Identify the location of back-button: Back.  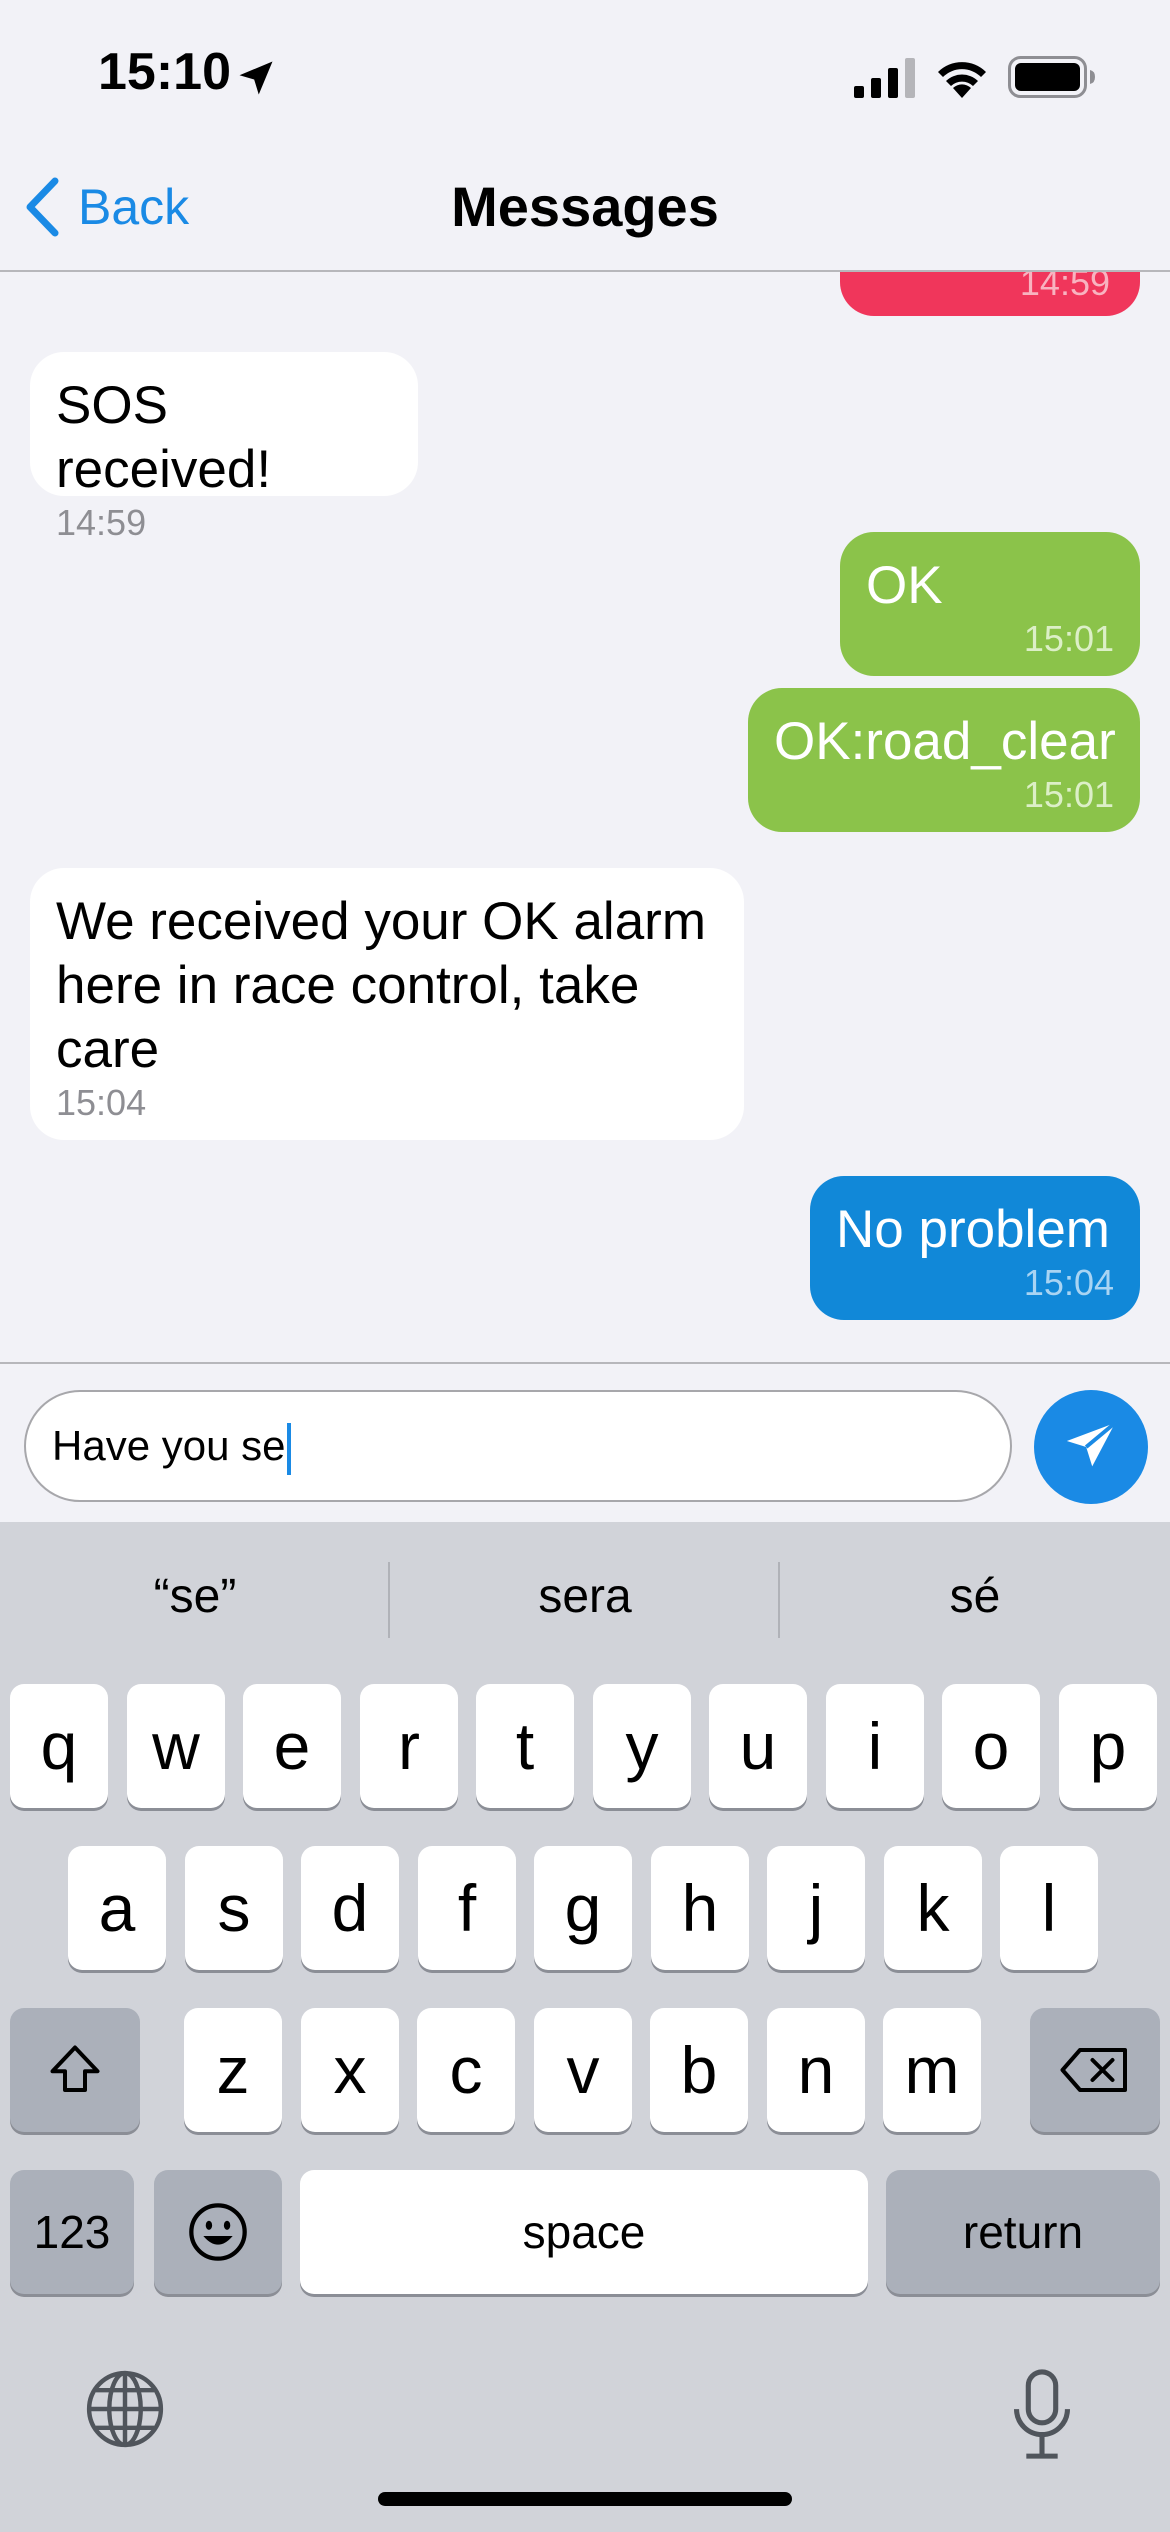
(105, 207).